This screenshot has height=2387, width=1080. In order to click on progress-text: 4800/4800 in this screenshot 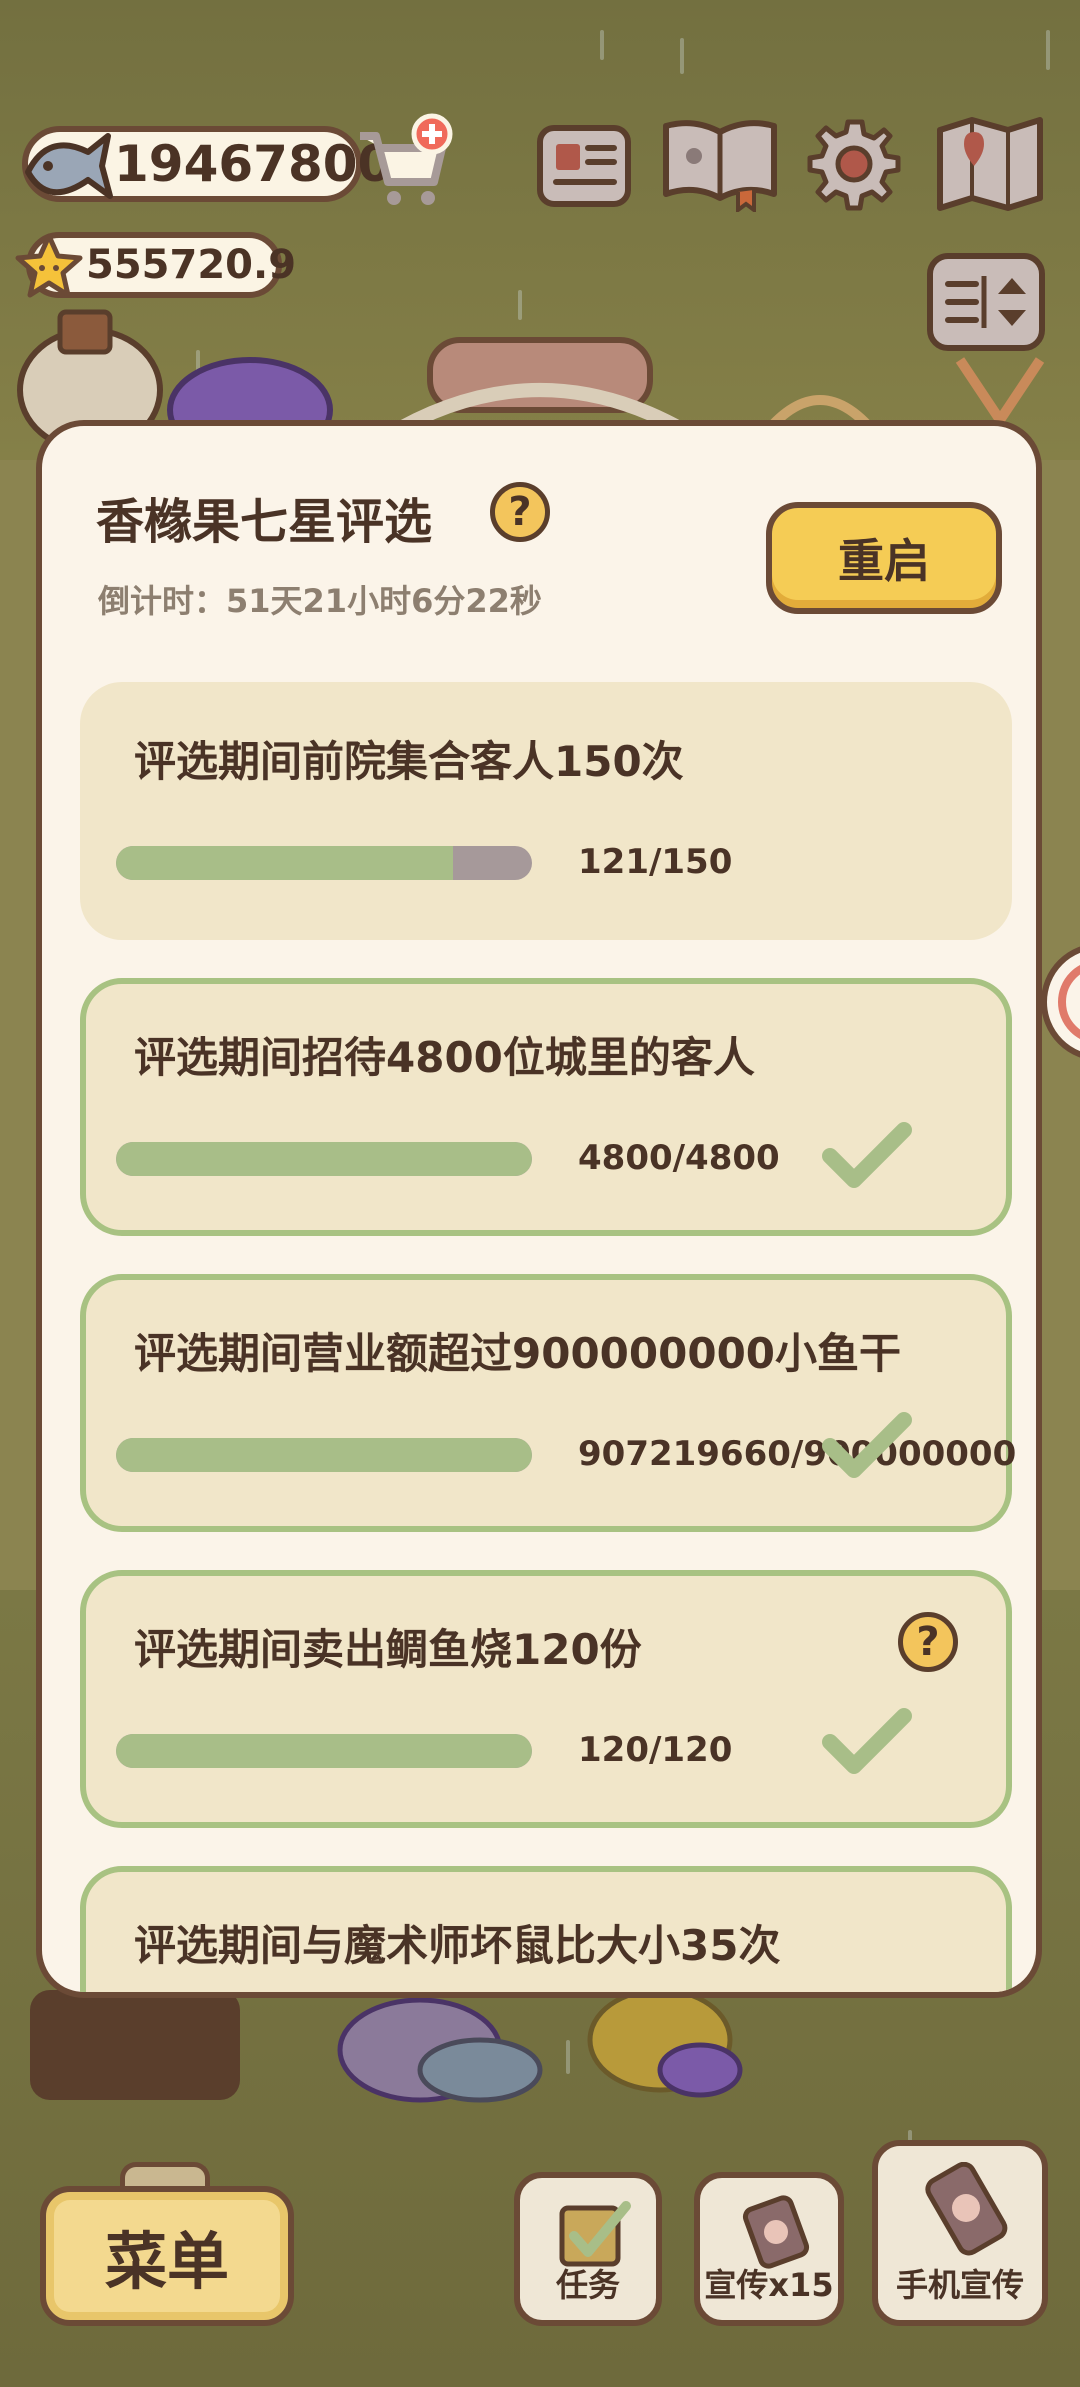, I will do `click(679, 1158)`.